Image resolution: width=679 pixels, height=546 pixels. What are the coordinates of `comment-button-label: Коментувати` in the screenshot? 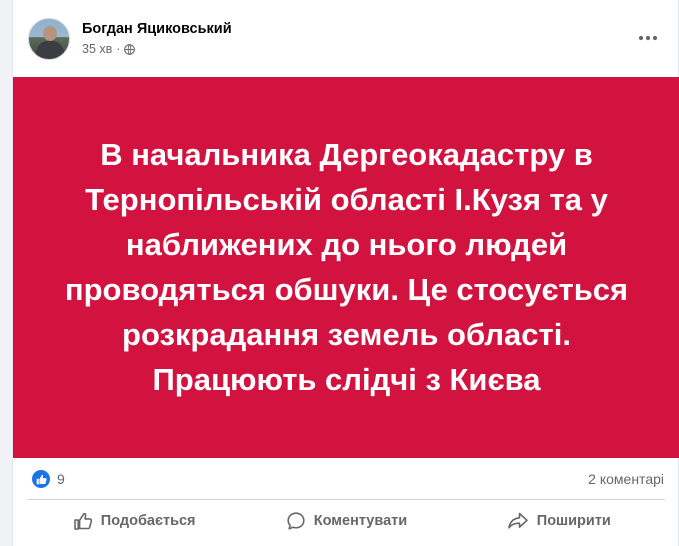 It's located at (360, 521).